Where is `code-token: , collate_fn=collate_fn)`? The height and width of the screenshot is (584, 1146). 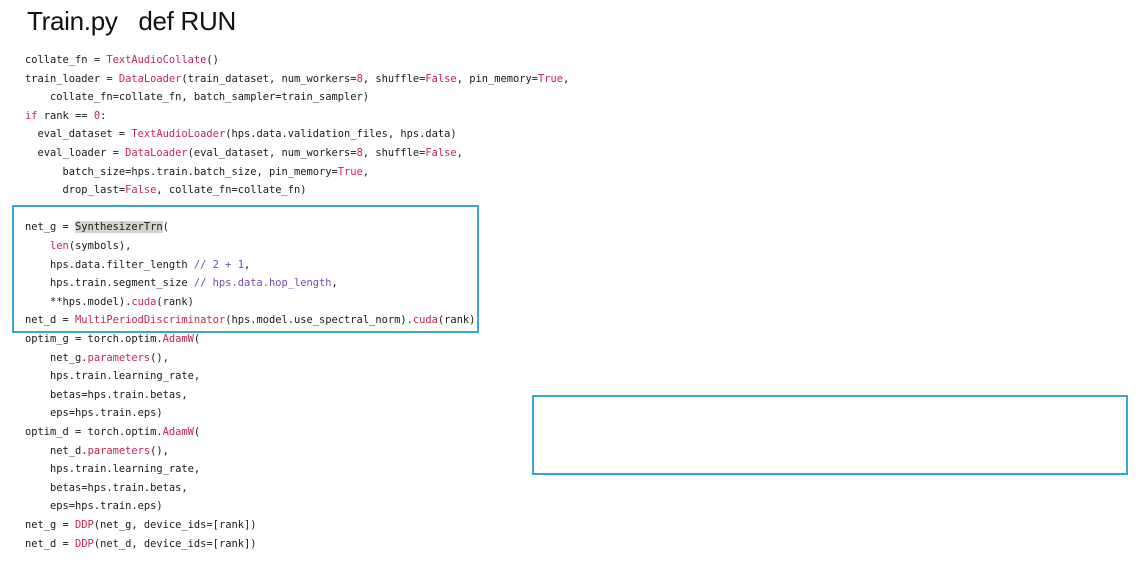 code-token: , collate_fn=collate_fn) is located at coordinates (231, 190).